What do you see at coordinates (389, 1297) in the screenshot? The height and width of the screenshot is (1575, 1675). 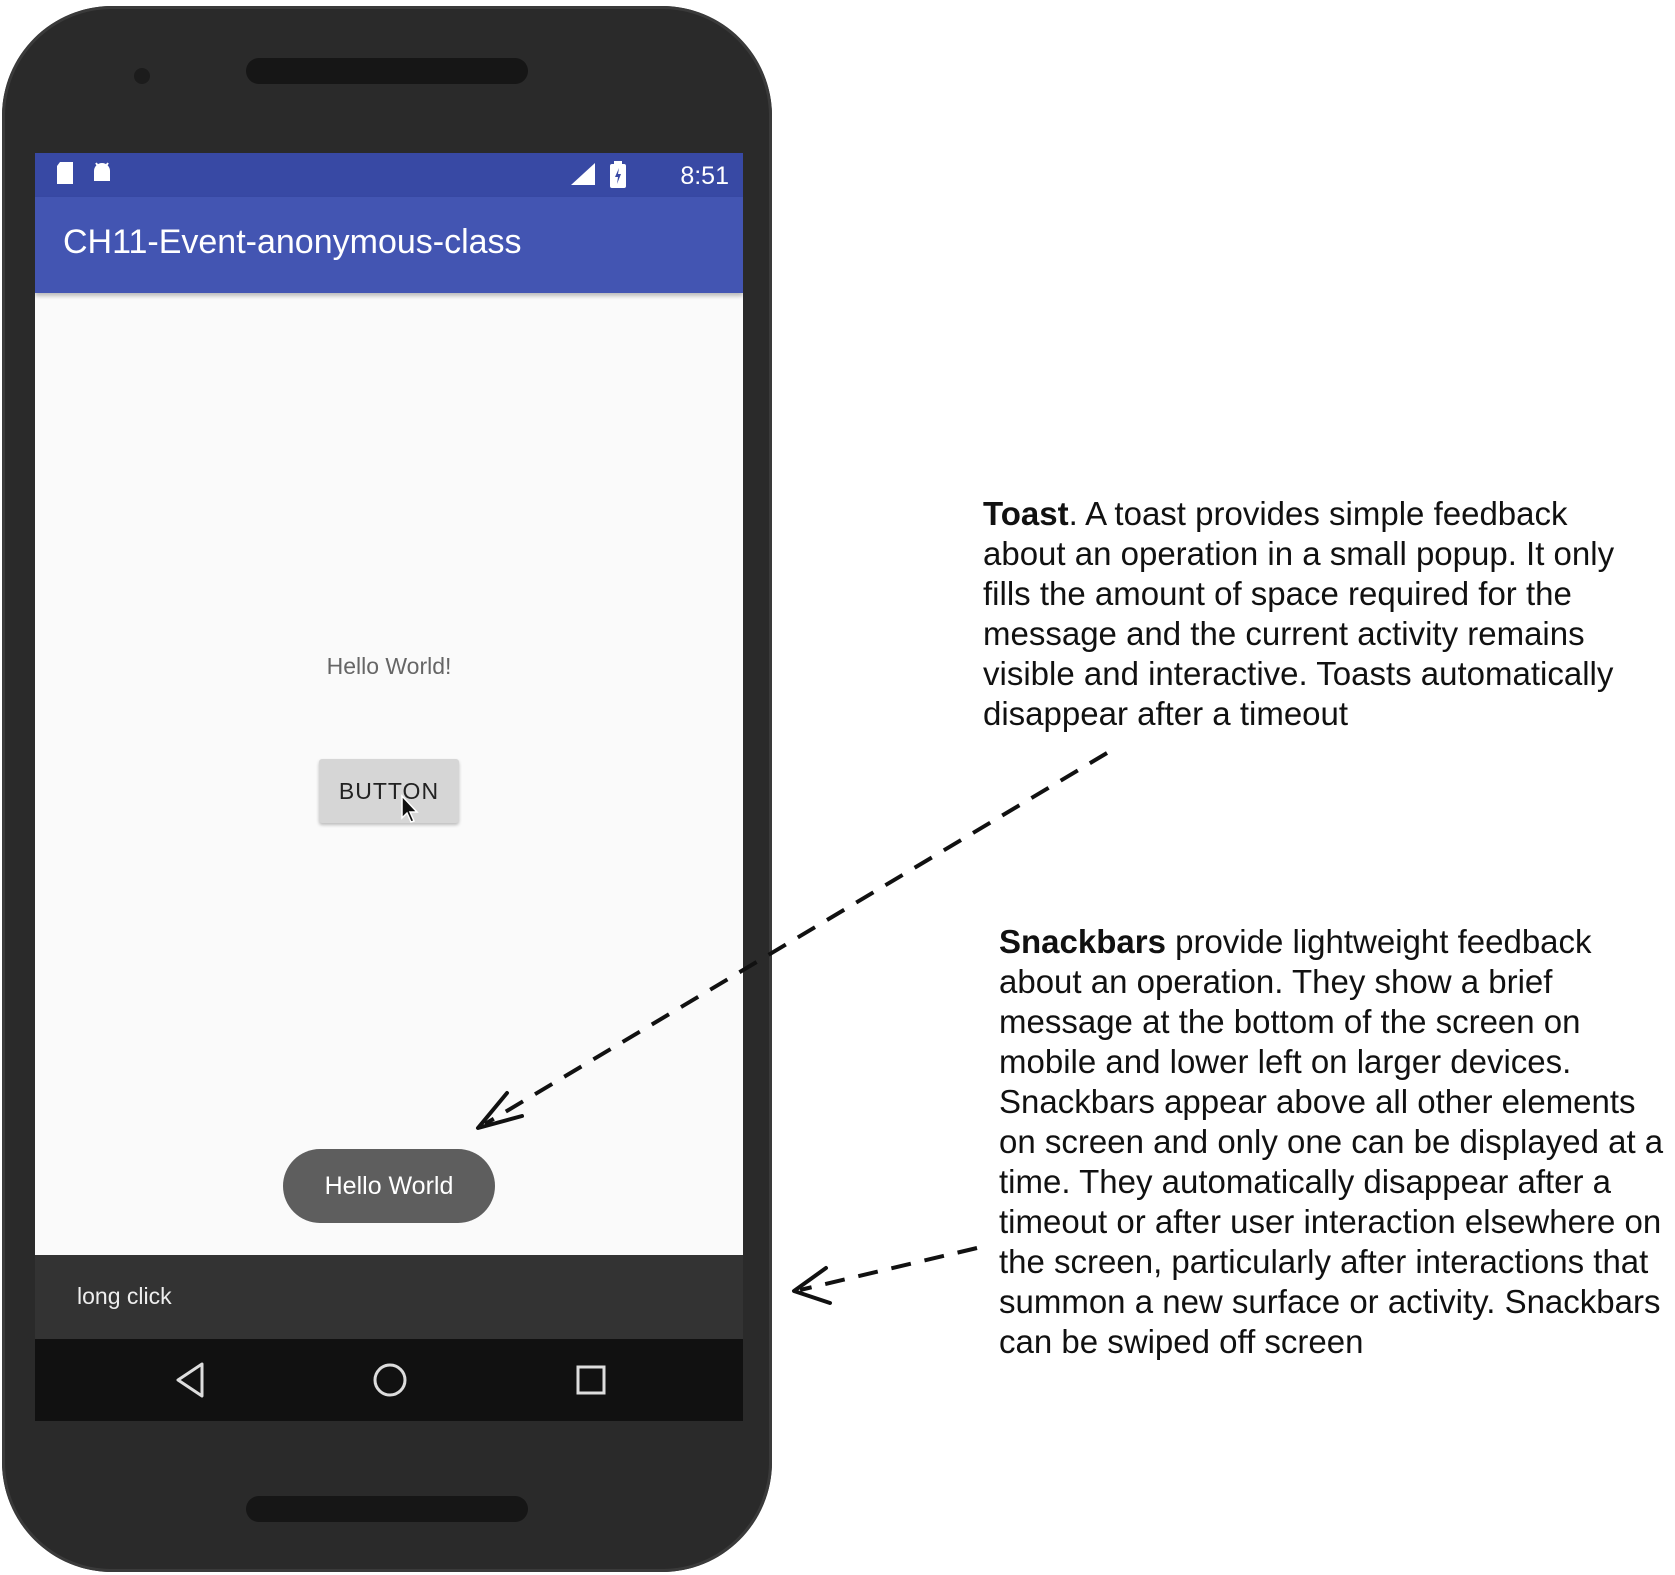 I see `snackbar: long click` at bounding box center [389, 1297].